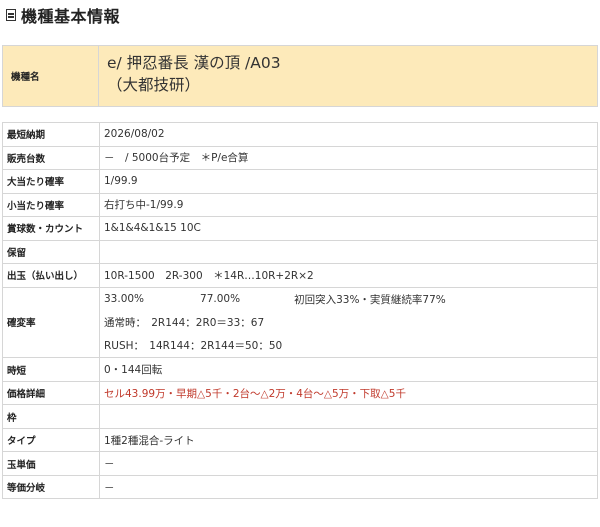 The height and width of the screenshot is (527, 600). I want to click on table-row: 出玉（払い出し） 10R-1500 2R-300 ＊14R…10R+2R×2, so click(300, 275).